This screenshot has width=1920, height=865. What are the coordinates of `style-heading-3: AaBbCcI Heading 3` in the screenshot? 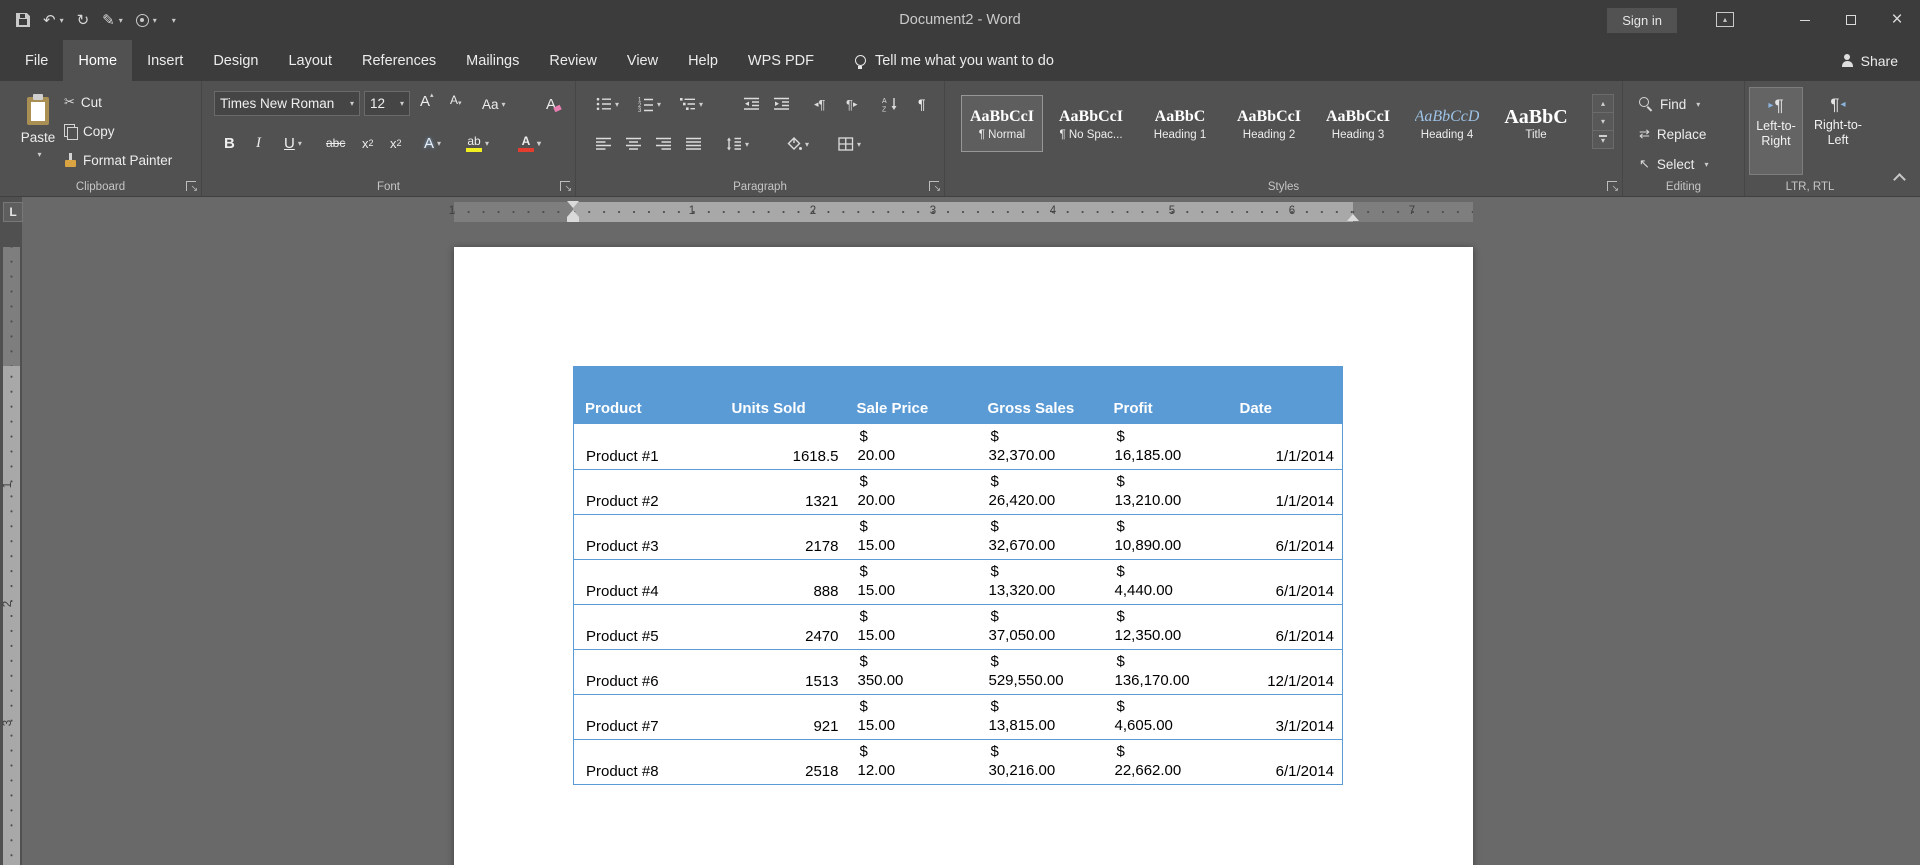 It's located at (1358, 123).